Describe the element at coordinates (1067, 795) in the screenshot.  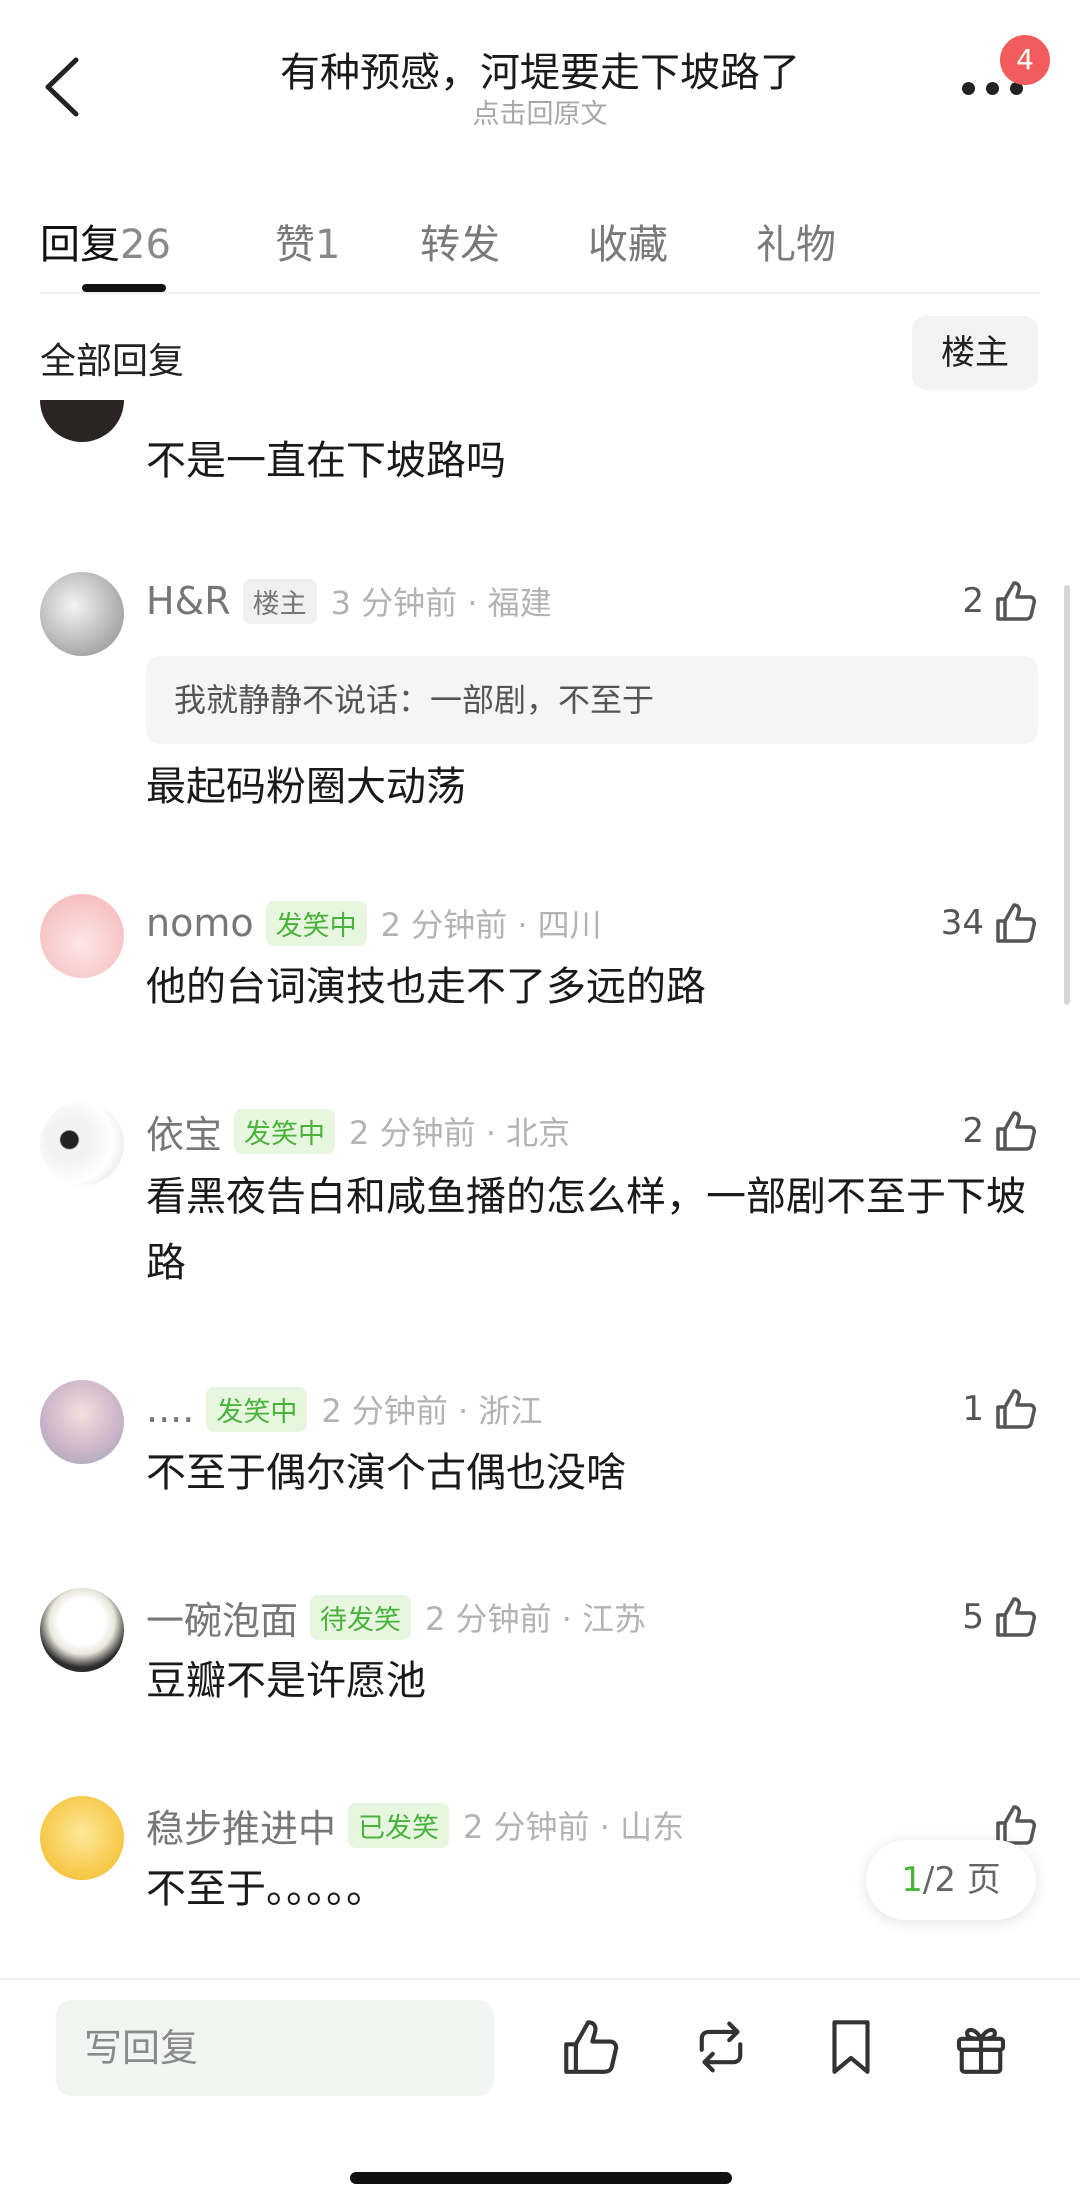
I see `scrollbar` at that location.